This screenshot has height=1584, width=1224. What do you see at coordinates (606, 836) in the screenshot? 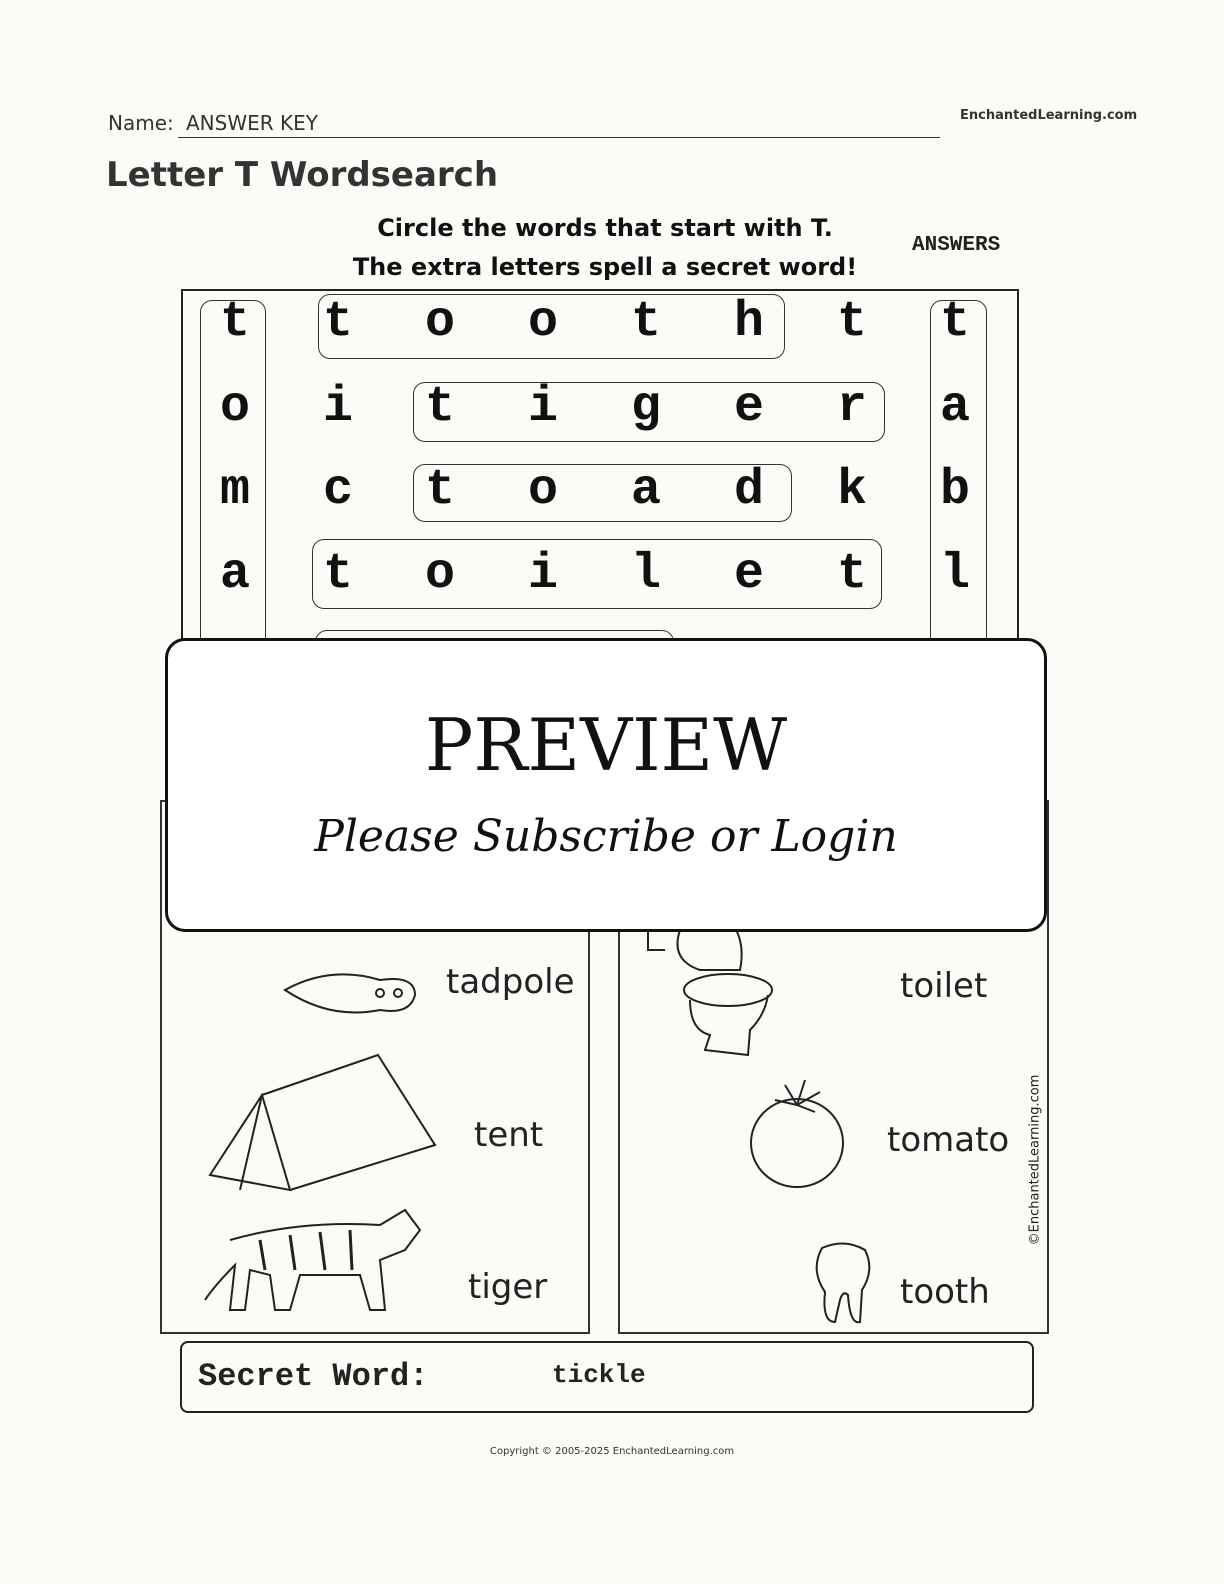
I see `subscribe-login-link: Please Subscribe or Login` at bounding box center [606, 836].